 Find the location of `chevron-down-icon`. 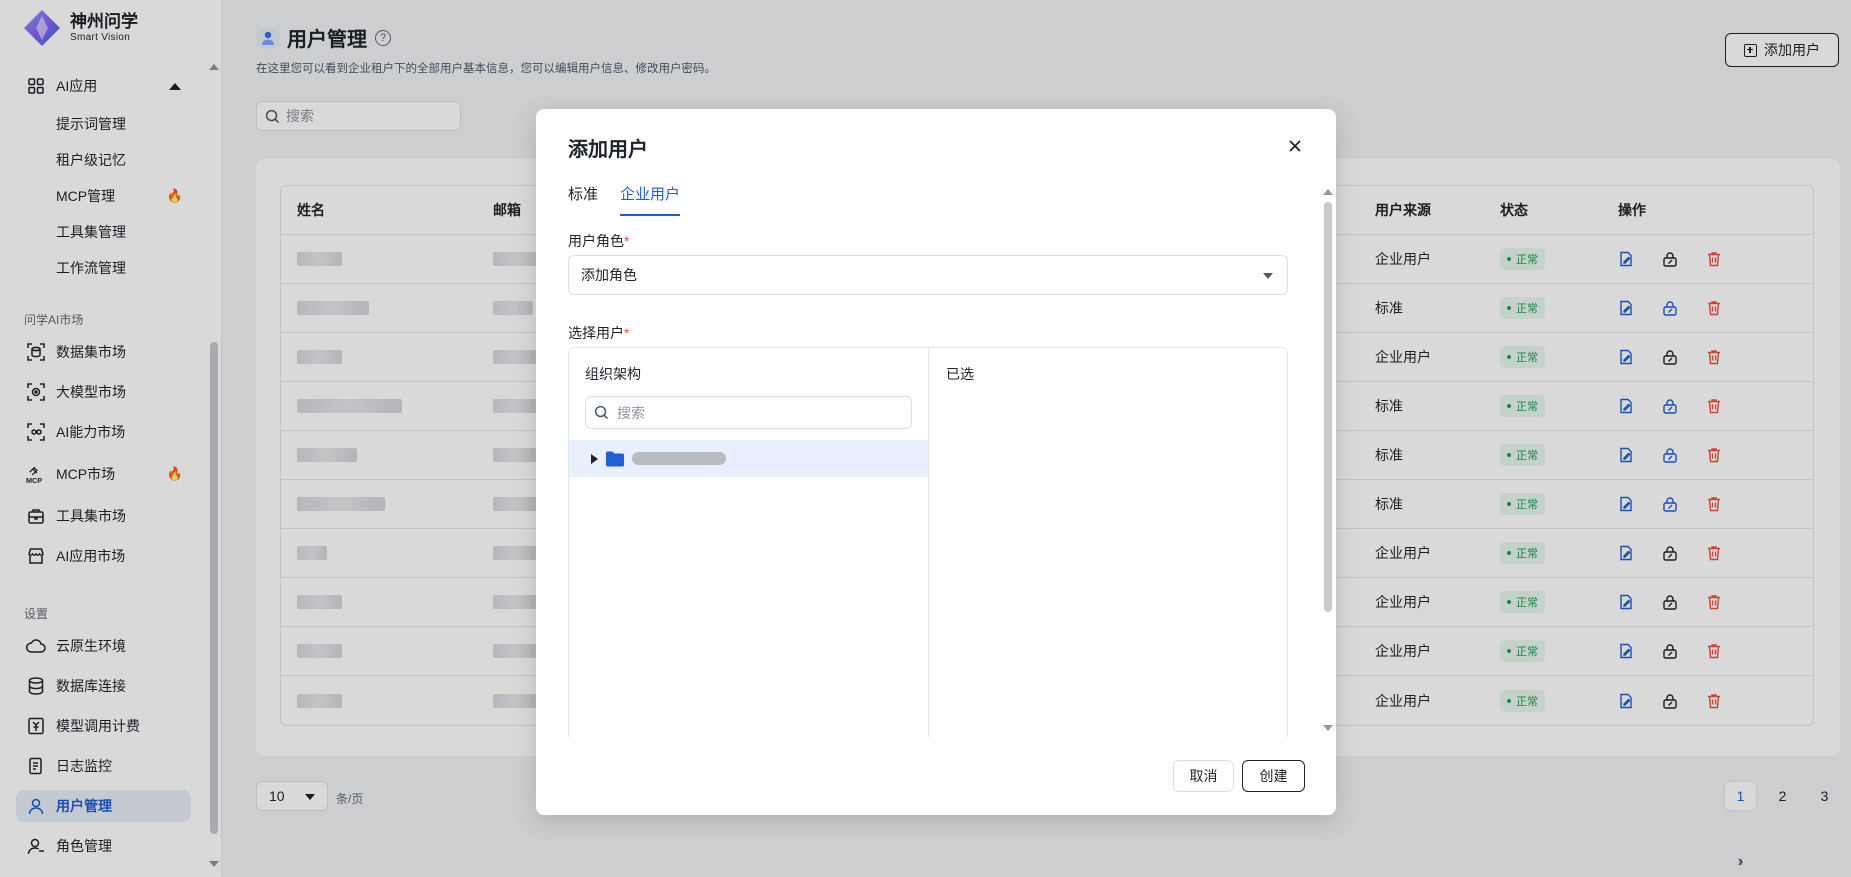

chevron-down-icon is located at coordinates (1268, 276).